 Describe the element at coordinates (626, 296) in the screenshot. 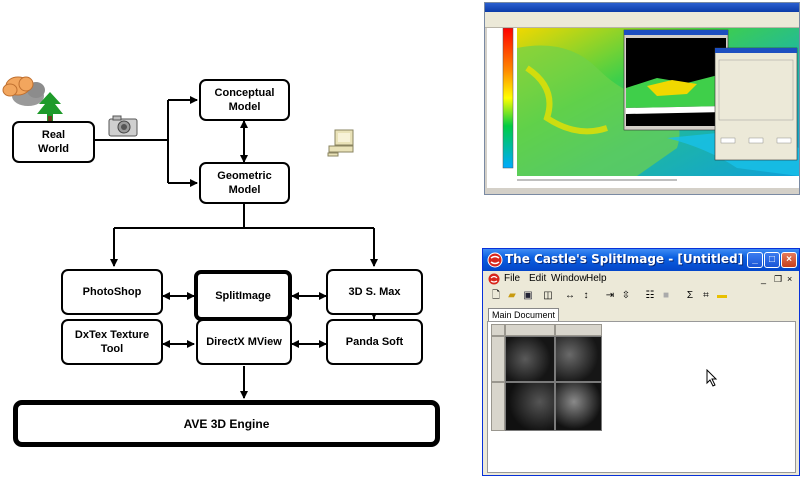

I see `merge-vertical-icon: ⇳` at that location.